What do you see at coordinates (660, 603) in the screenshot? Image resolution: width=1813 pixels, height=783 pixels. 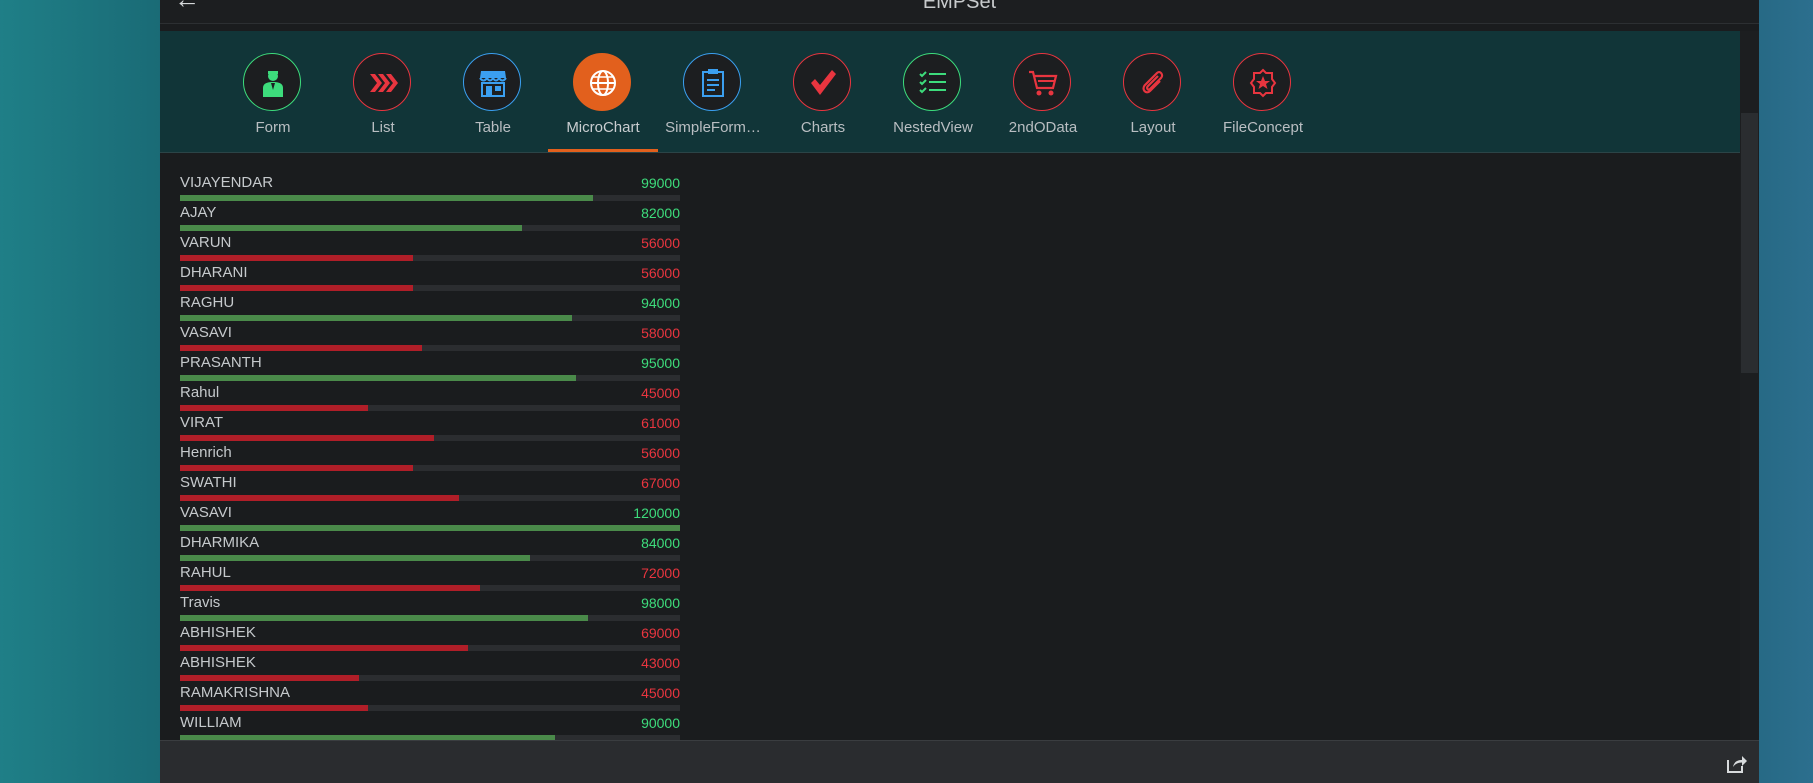 I see `salary-value: 98000` at bounding box center [660, 603].